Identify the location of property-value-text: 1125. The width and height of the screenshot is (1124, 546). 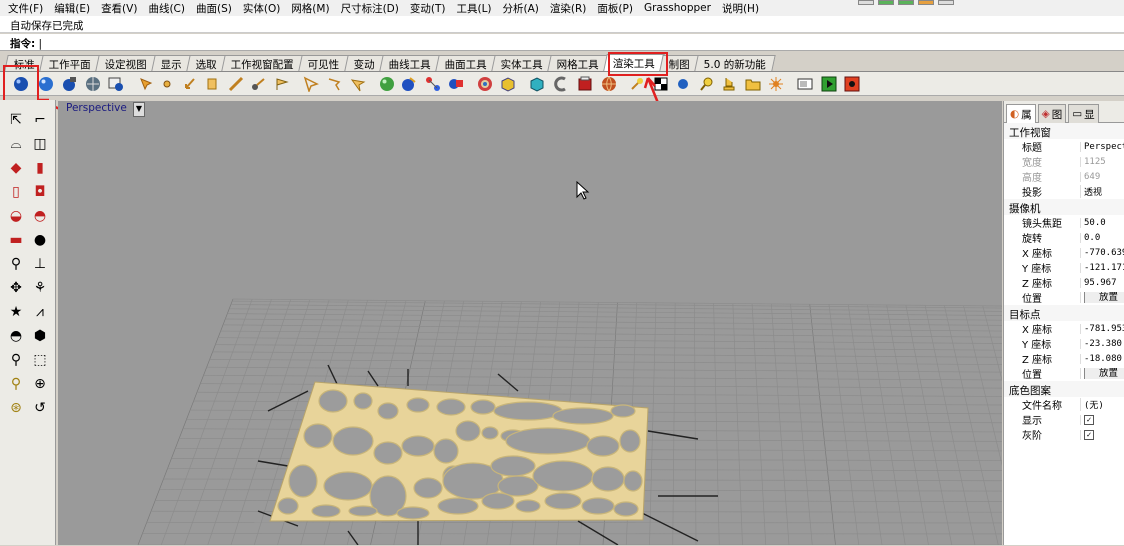
(1095, 162).